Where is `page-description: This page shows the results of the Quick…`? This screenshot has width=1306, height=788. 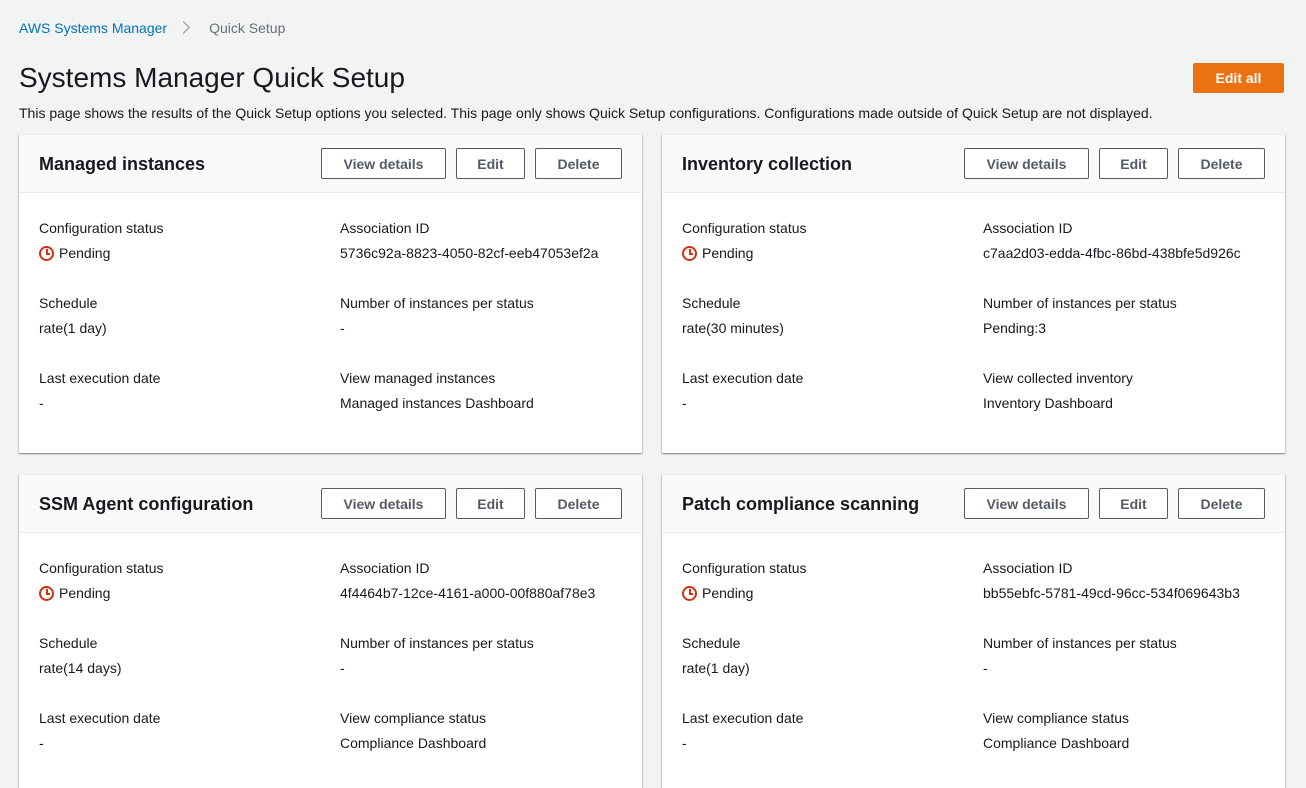 page-description: This page shows the results of the Quick… is located at coordinates (586, 113).